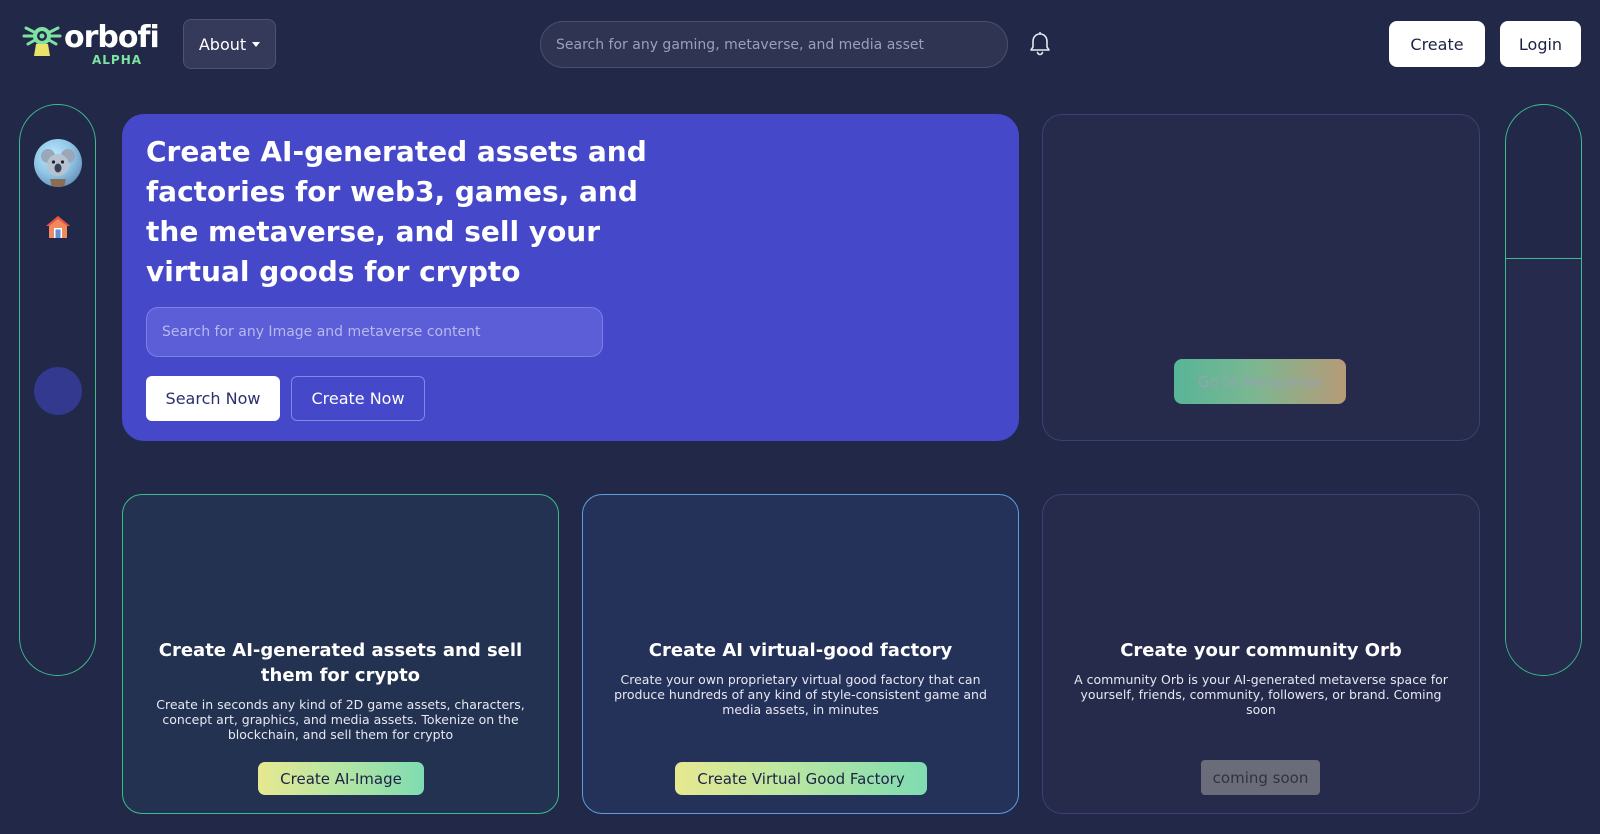 The width and height of the screenshot is (1600, 834). I want to click on right-sidebar, so click(1543, 390).